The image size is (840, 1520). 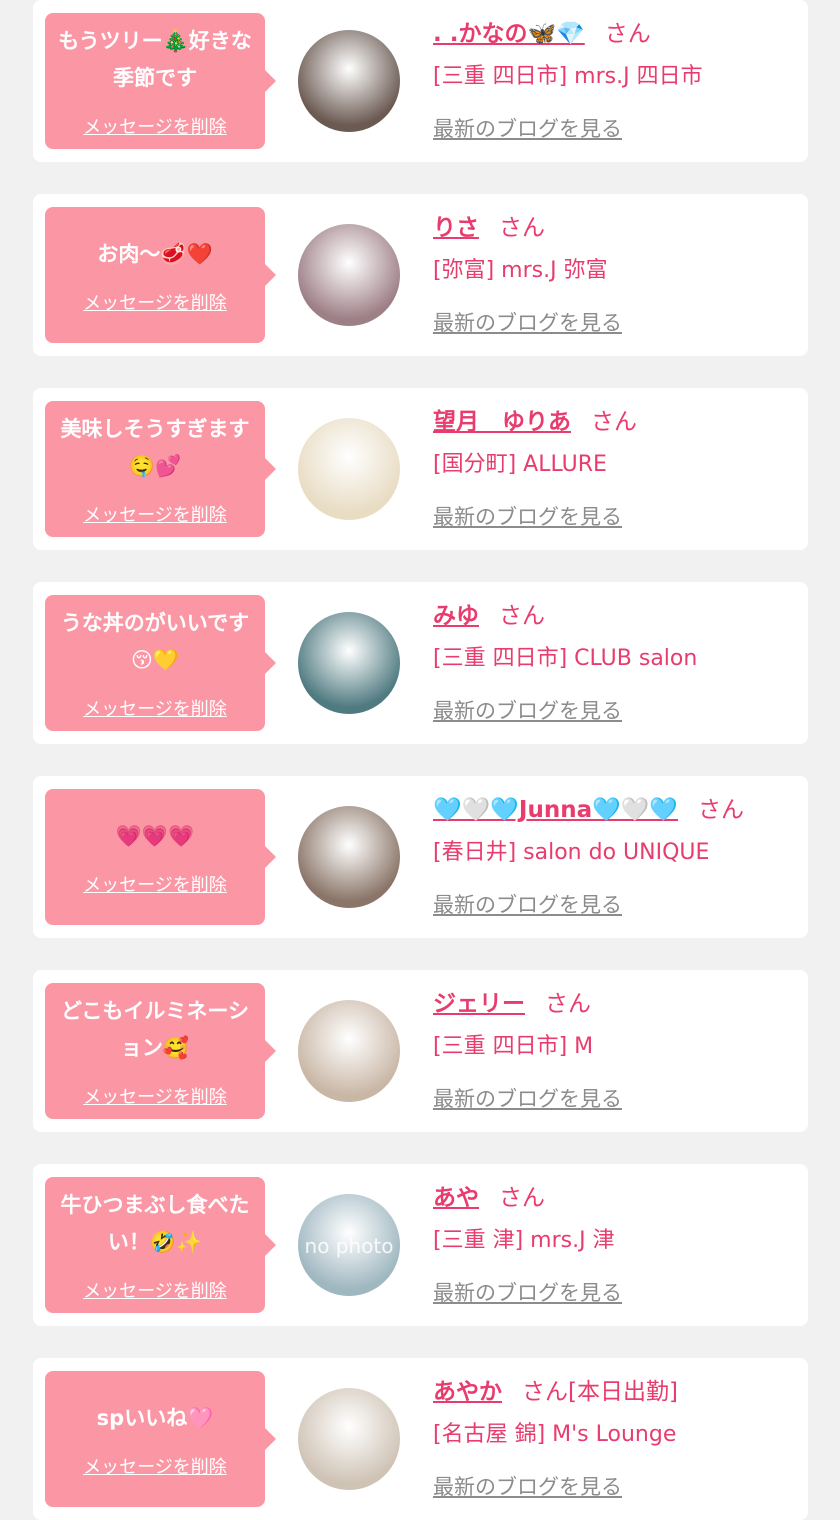 What do you see at coordinates (618, 1050) in the screenshot?
I see `sender-info: ジェリー さん [三重 四日市] M 最新のブログを見る` at bounding box center [618, 1050].